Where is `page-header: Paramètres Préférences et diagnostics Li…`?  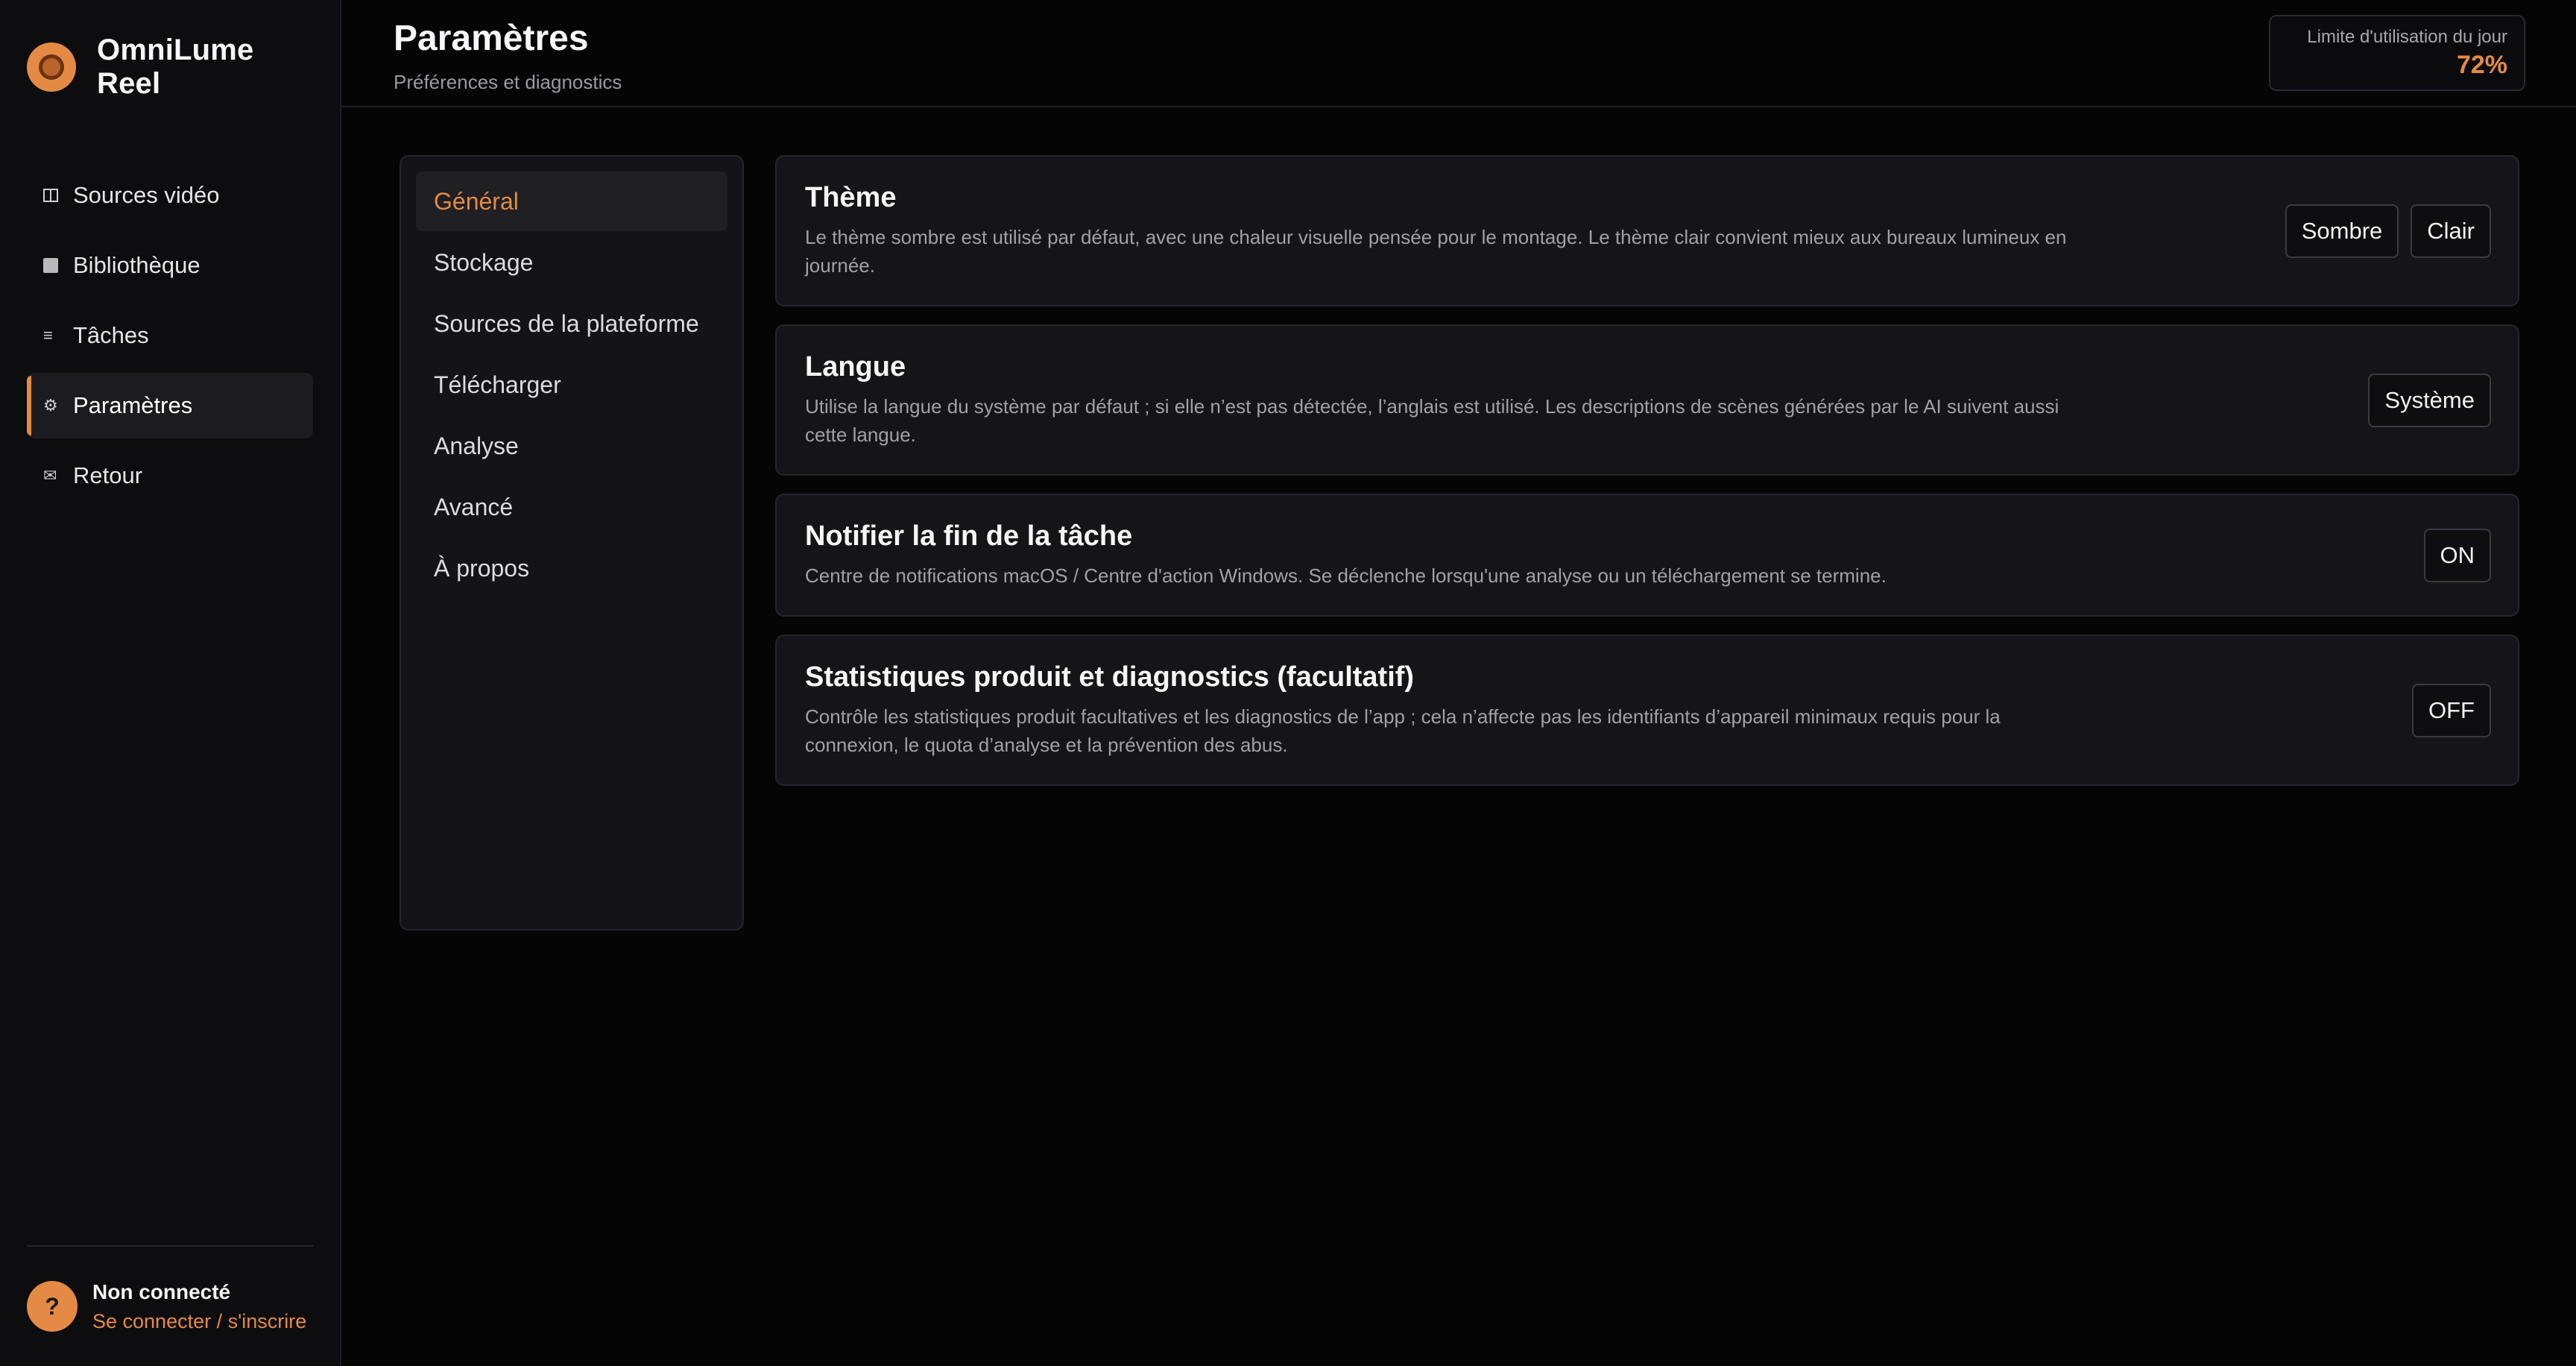 page-header: Paramètres Préférences et diagnostics Li… is located at coordinates (1458, 53).